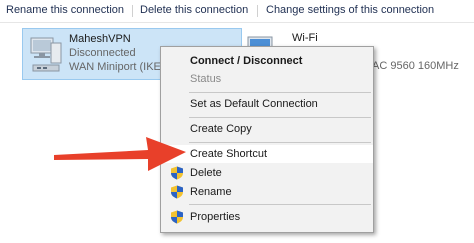  Describe the element at coordinates (221, 129) in the screenshot. I see `menu-item-label: Create Copy` at that location.